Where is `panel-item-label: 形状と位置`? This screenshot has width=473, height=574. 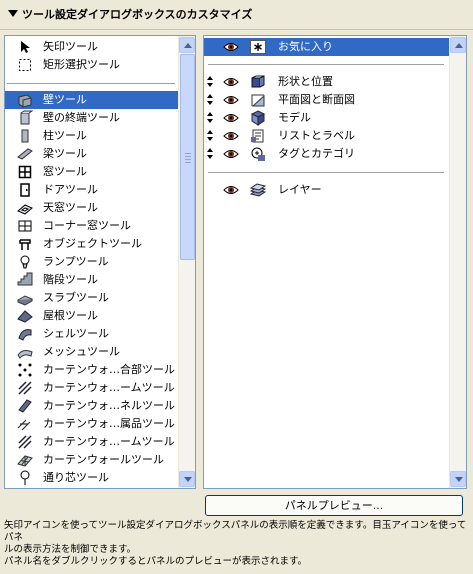
panel-item-label: 形状と位置 is located at coordinates (305, 81).